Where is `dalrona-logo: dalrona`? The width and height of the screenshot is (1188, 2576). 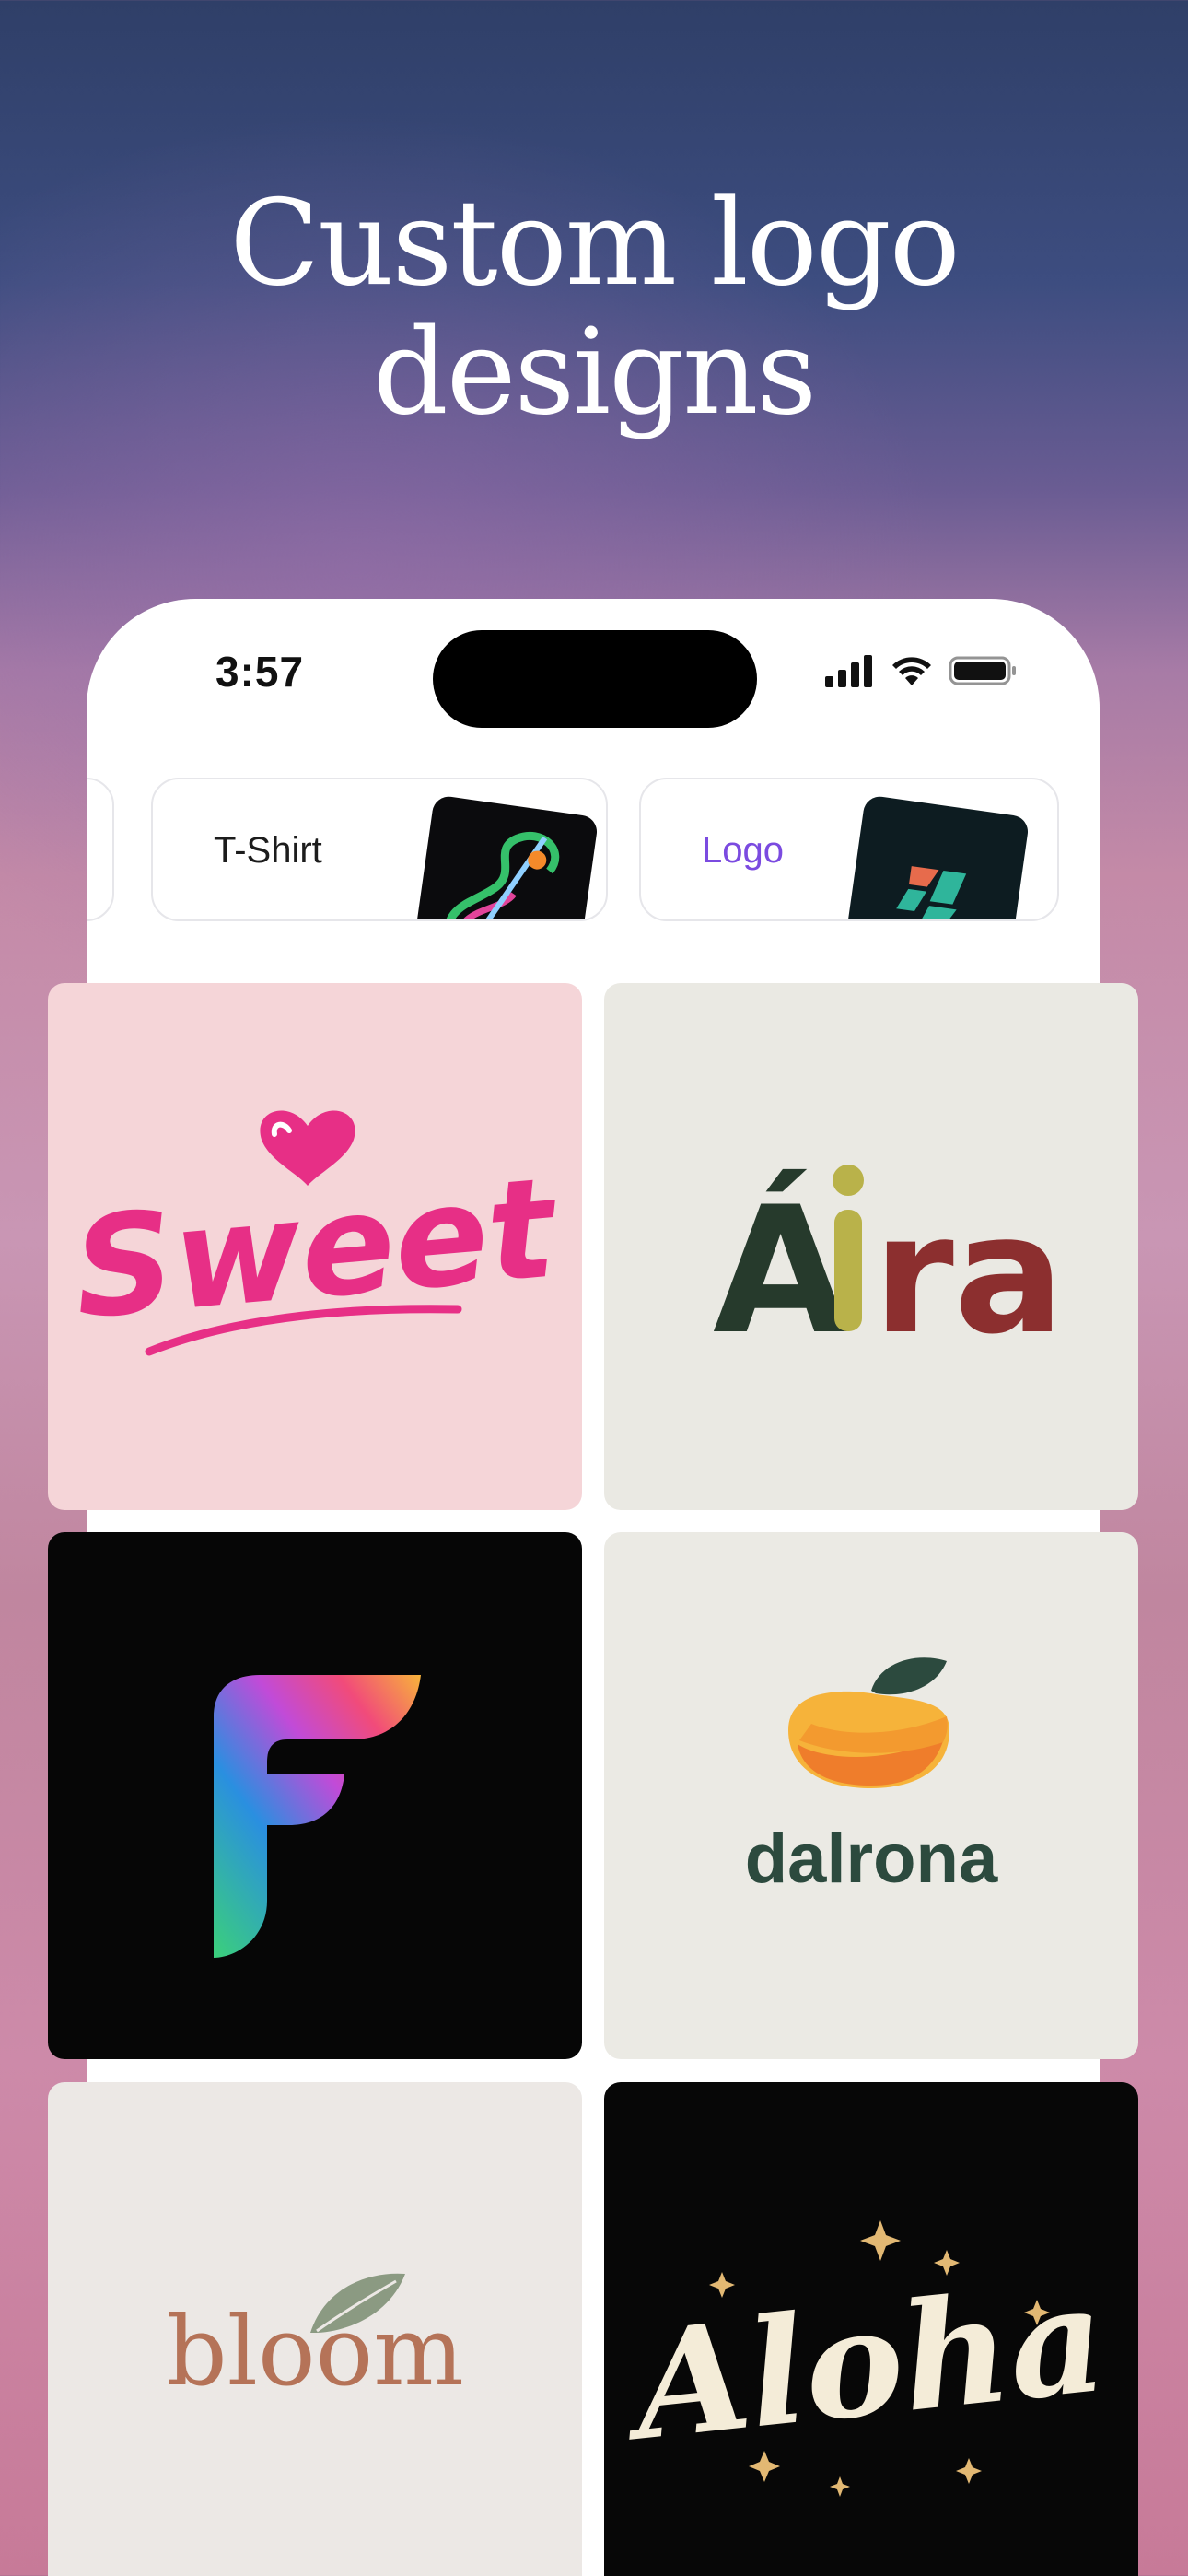
dalrona-logo: dalrona is located at coordinates (871, 1777).